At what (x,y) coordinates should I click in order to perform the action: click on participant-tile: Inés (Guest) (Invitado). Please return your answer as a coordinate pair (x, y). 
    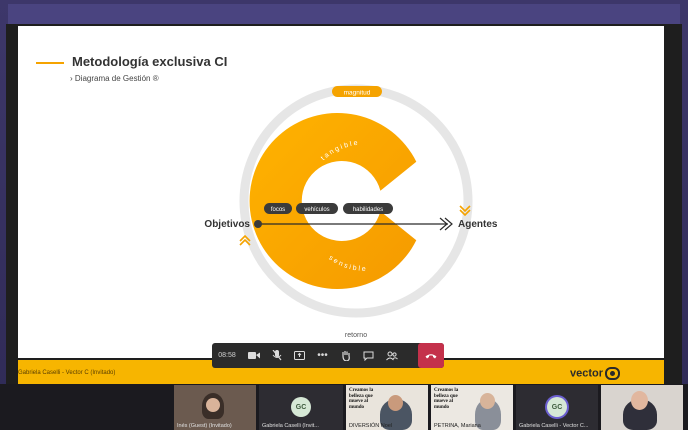
    Looking at the image, I should click on (215, 407).